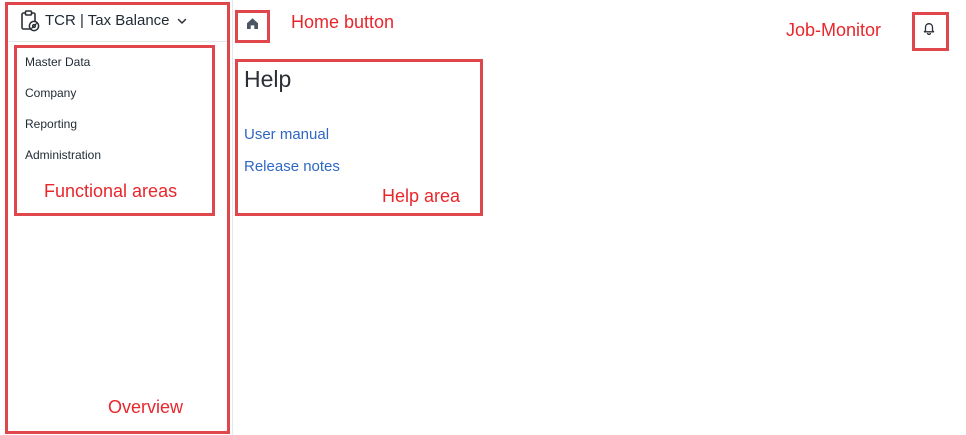  Describe the element at coordinates (292, 166) in the screenshot. I see `release-notes-link: Release notes` at that location.